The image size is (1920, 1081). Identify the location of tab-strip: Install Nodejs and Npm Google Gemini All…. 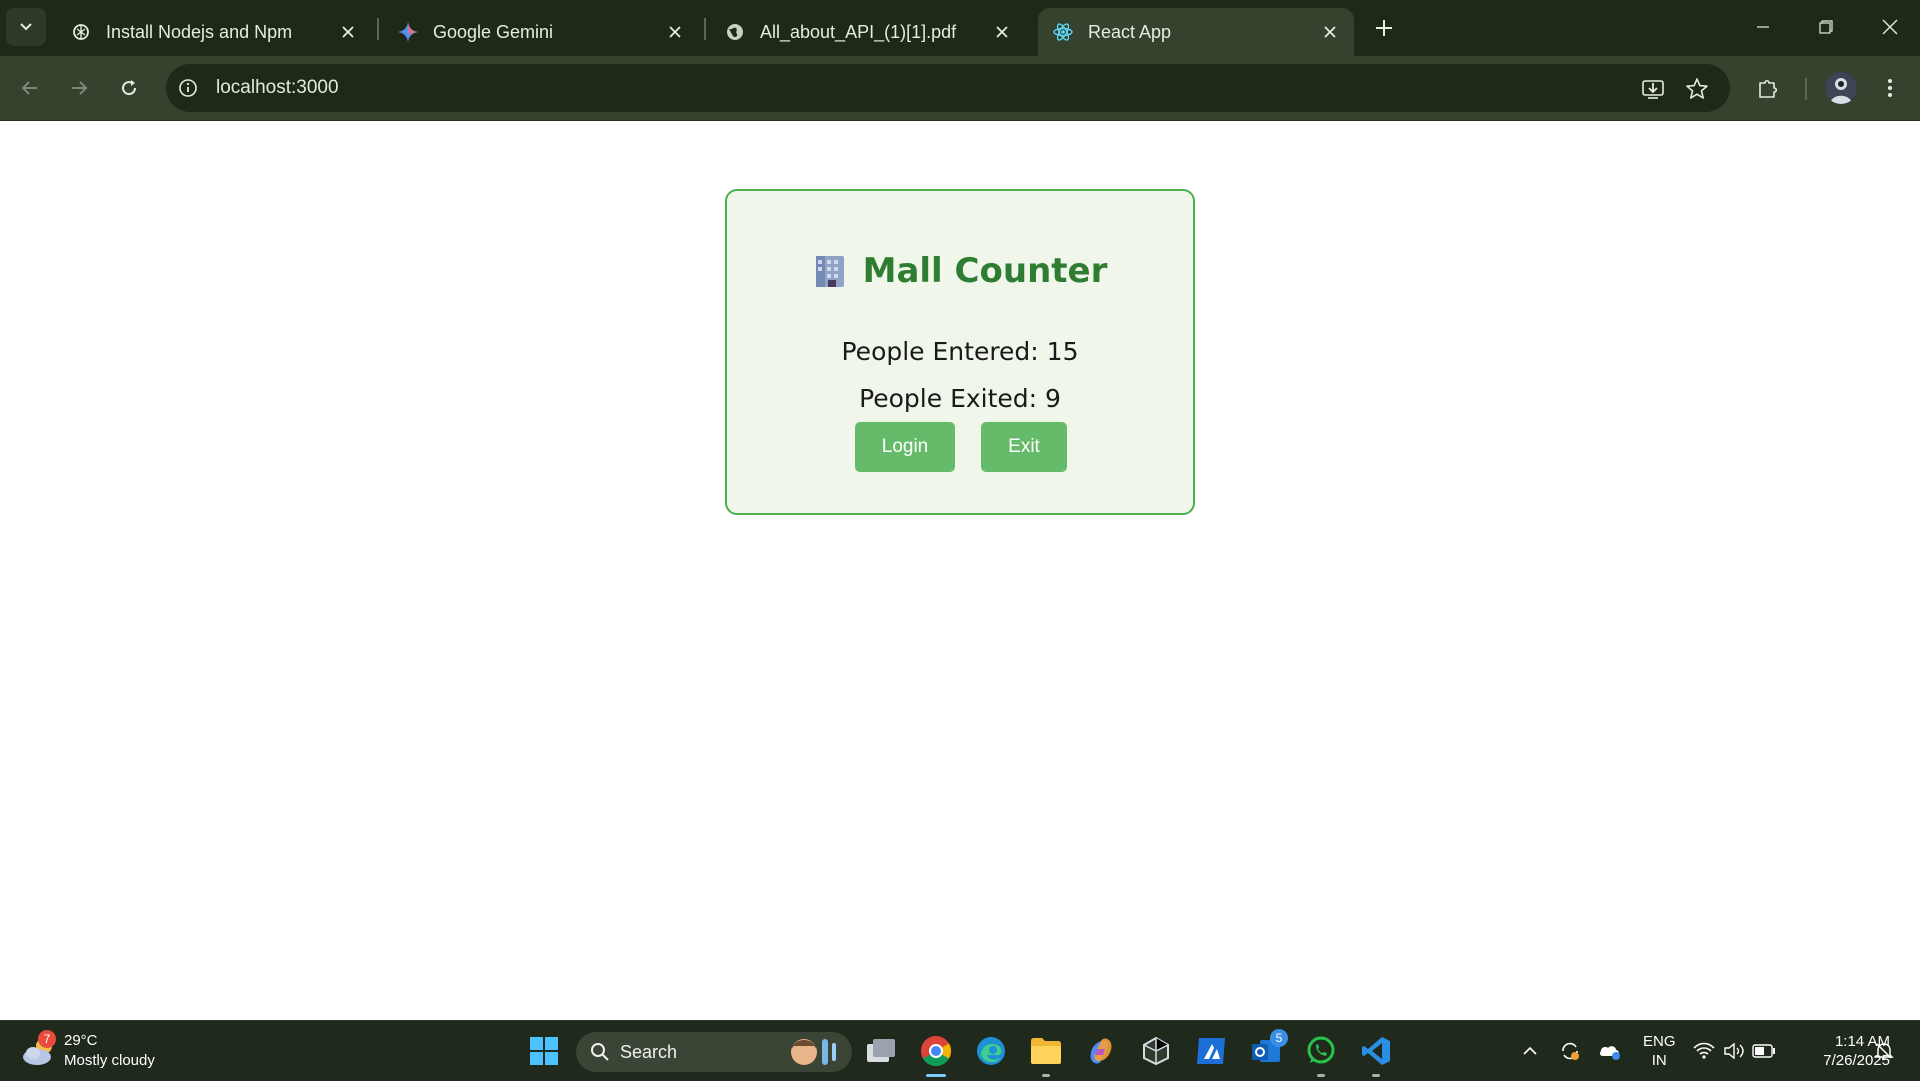
(960, 28).